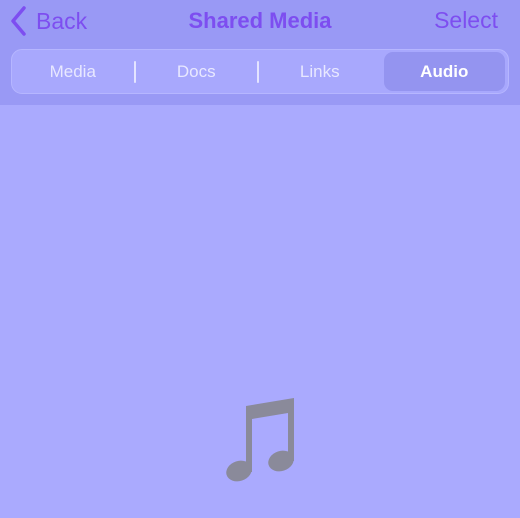  I want to click on select-button: Select, so click(466, 20).